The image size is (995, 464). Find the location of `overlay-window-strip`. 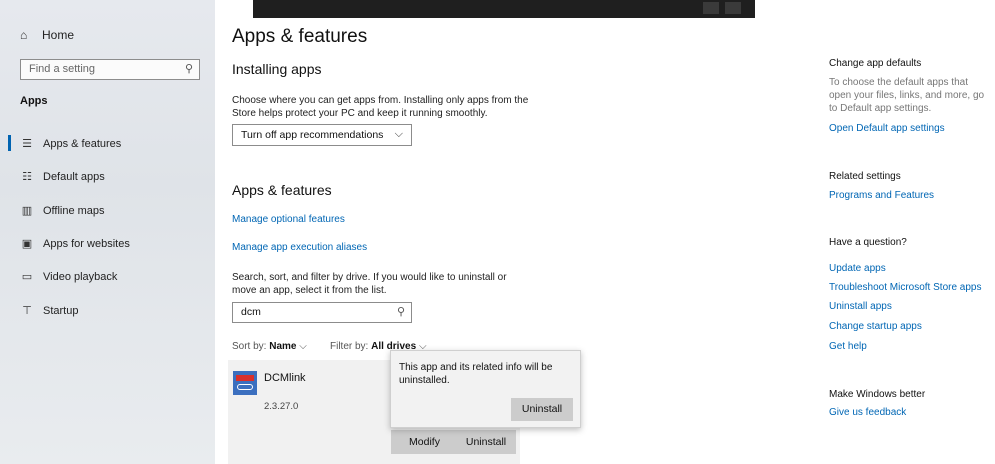

overlay-window-strip is located at coordinates (504, 9).